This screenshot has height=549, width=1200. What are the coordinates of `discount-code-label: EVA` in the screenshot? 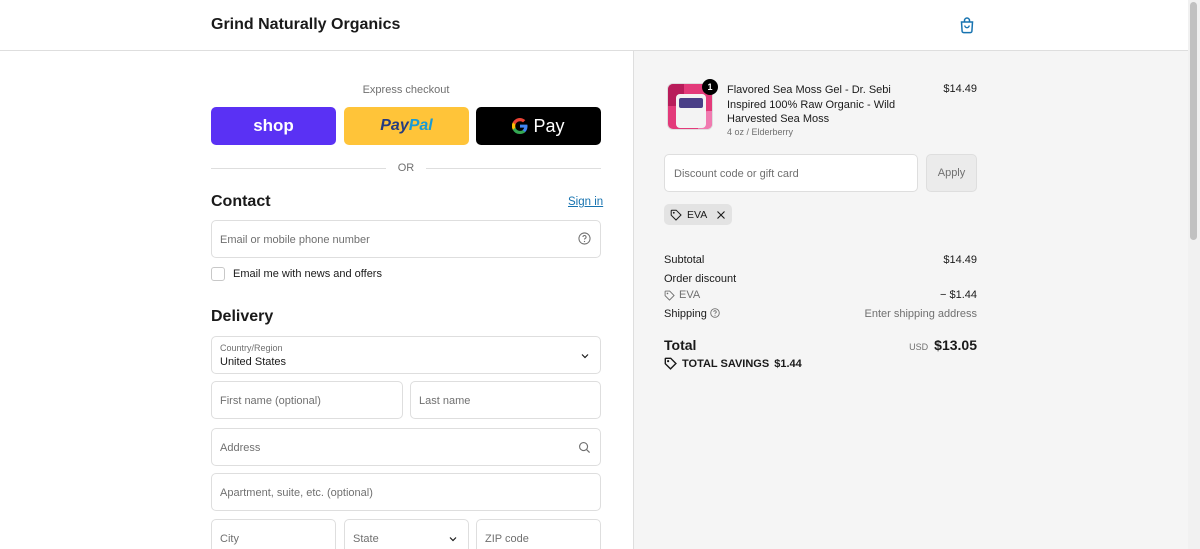 It's located at (690, 295).